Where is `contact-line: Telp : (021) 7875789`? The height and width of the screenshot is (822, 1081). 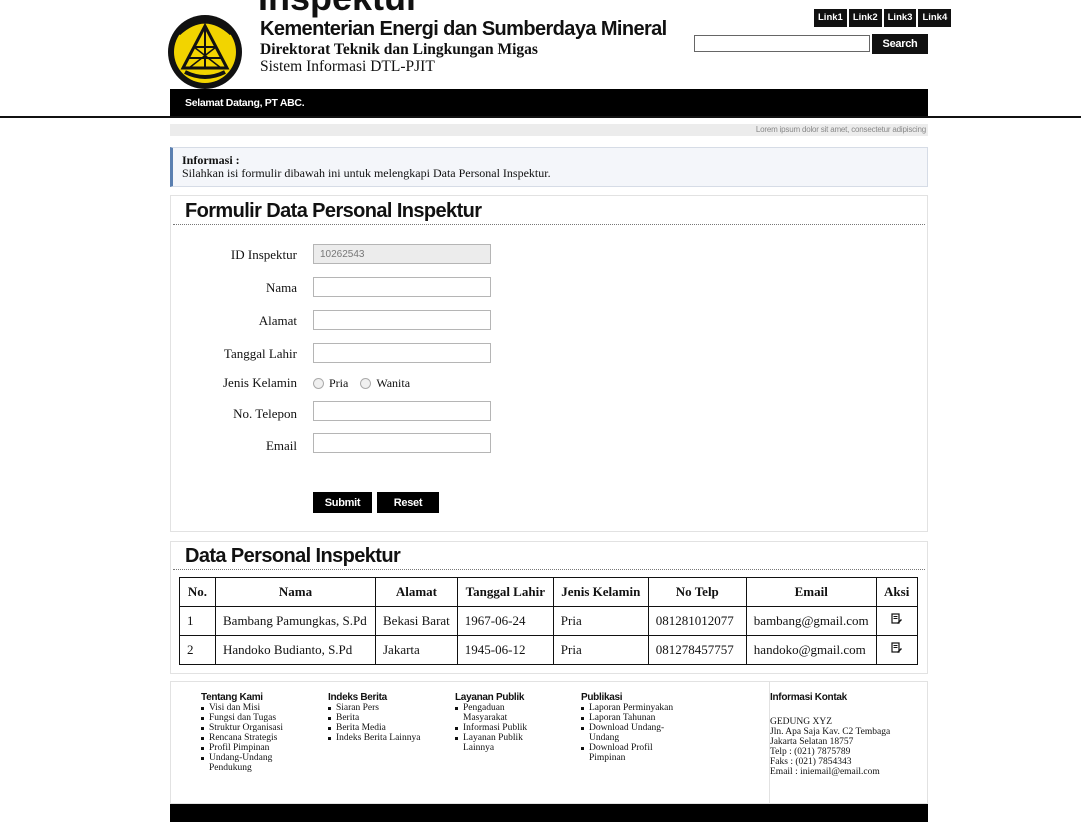
contact-line: Telp : (021) 7875789 is located at coordinates (810, 752).